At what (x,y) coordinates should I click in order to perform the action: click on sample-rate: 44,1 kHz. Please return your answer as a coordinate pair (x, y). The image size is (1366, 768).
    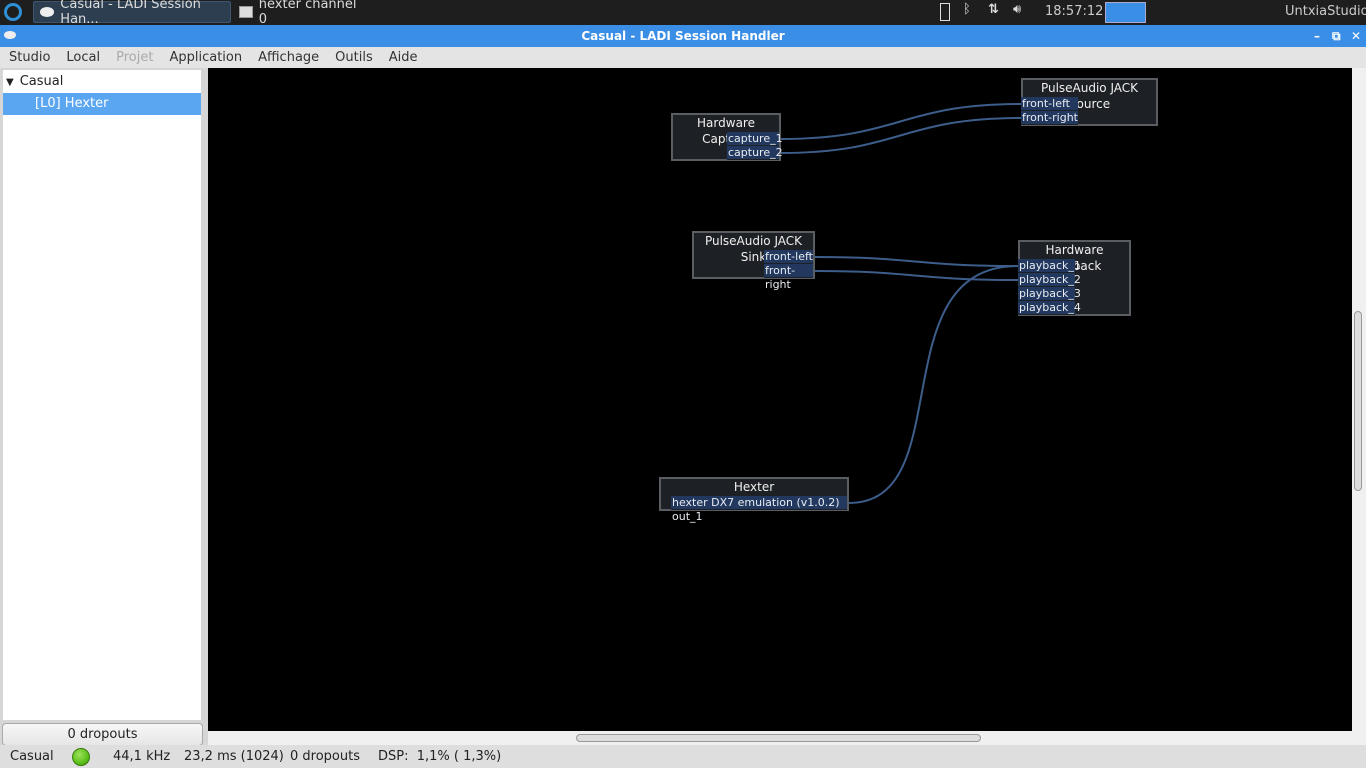
    Looking at the image, I should click on (142, 756).